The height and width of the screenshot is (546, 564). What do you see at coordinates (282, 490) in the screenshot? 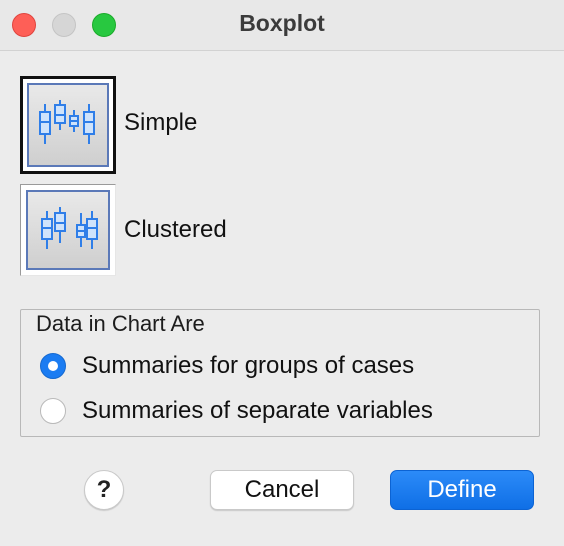
I see `cancel-button: Cancel` at bounding box center [282, 490].